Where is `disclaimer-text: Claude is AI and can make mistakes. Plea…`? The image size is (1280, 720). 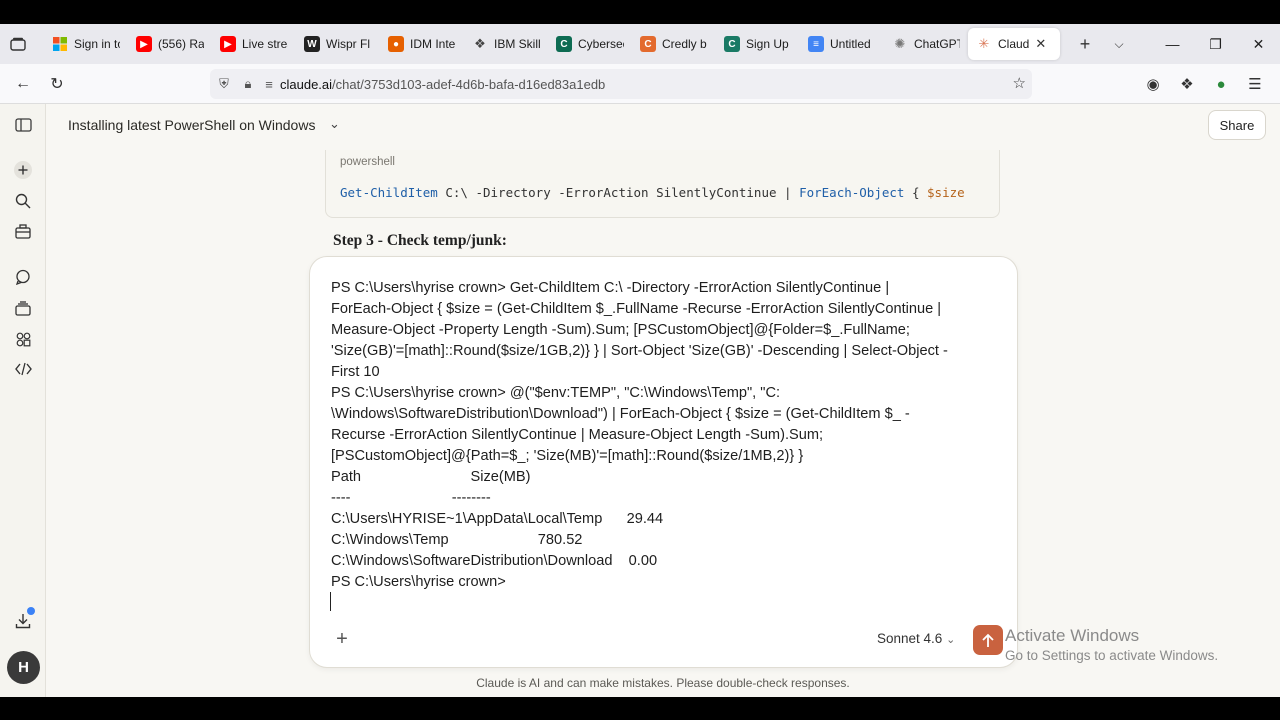 disclaimer-text: Claude is AI and can make mistakes. Plea… is located at coordinates (663, 683).